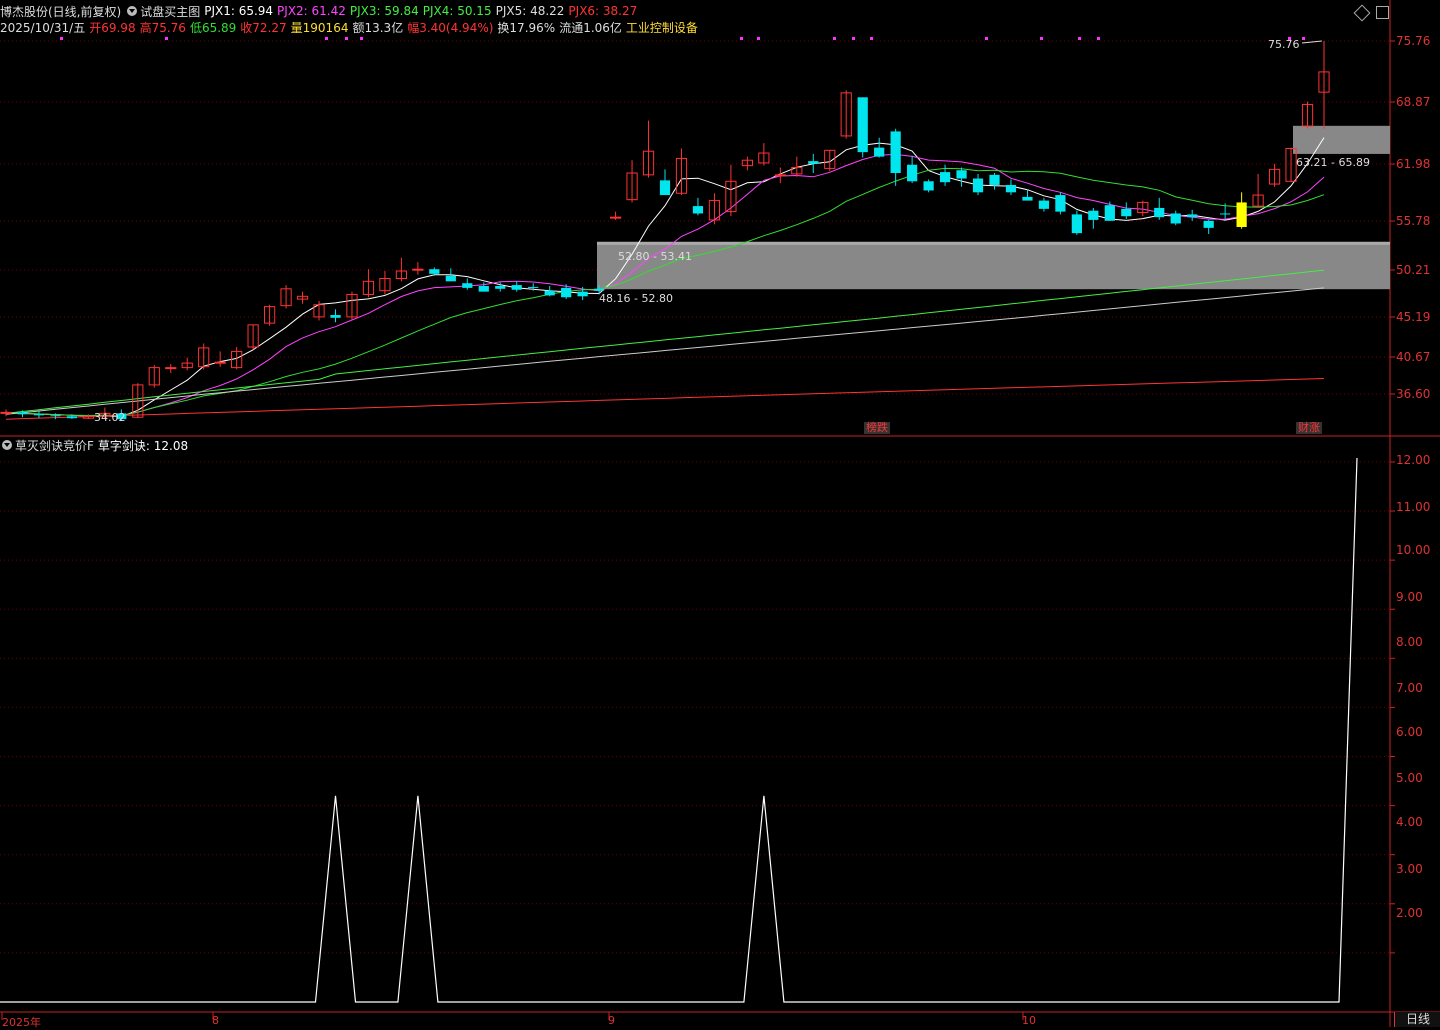 The width and height of the screenshot is (1440, 1030). I want to click on event-badge: 财涨, so click(1309, 428).